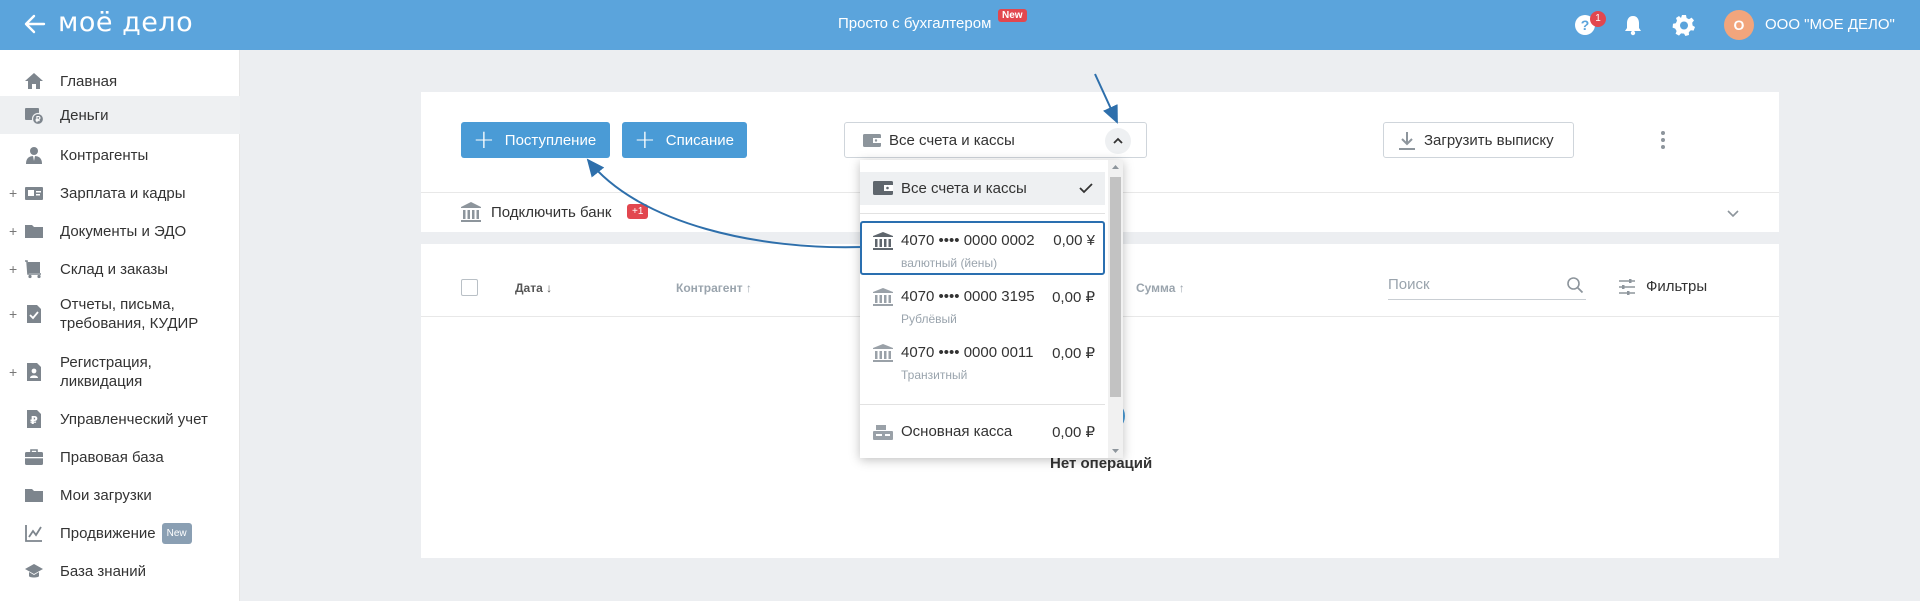 This screenshot has height=601, width=1920. What do you see at coordinates (1073, 297) in the screenshot?
I see `account-amount: 0,00 ₽` at bounding box center [1073, 297].